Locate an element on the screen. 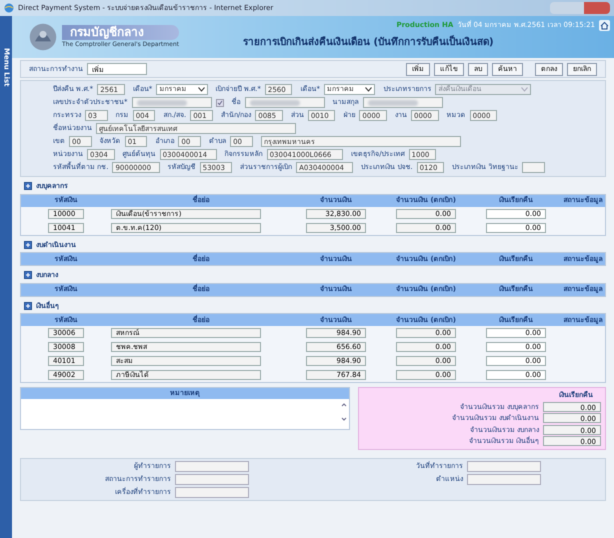 The image size is (614, 538). browser-icon is located at coordinates (9, 8).